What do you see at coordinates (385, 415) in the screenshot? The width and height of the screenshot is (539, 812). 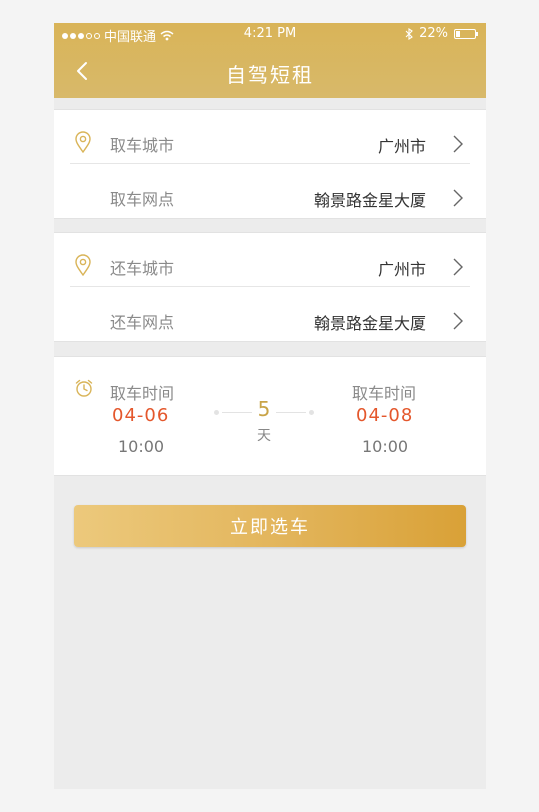 I see `return-date: 04-08` at bounding box center [385, 415].